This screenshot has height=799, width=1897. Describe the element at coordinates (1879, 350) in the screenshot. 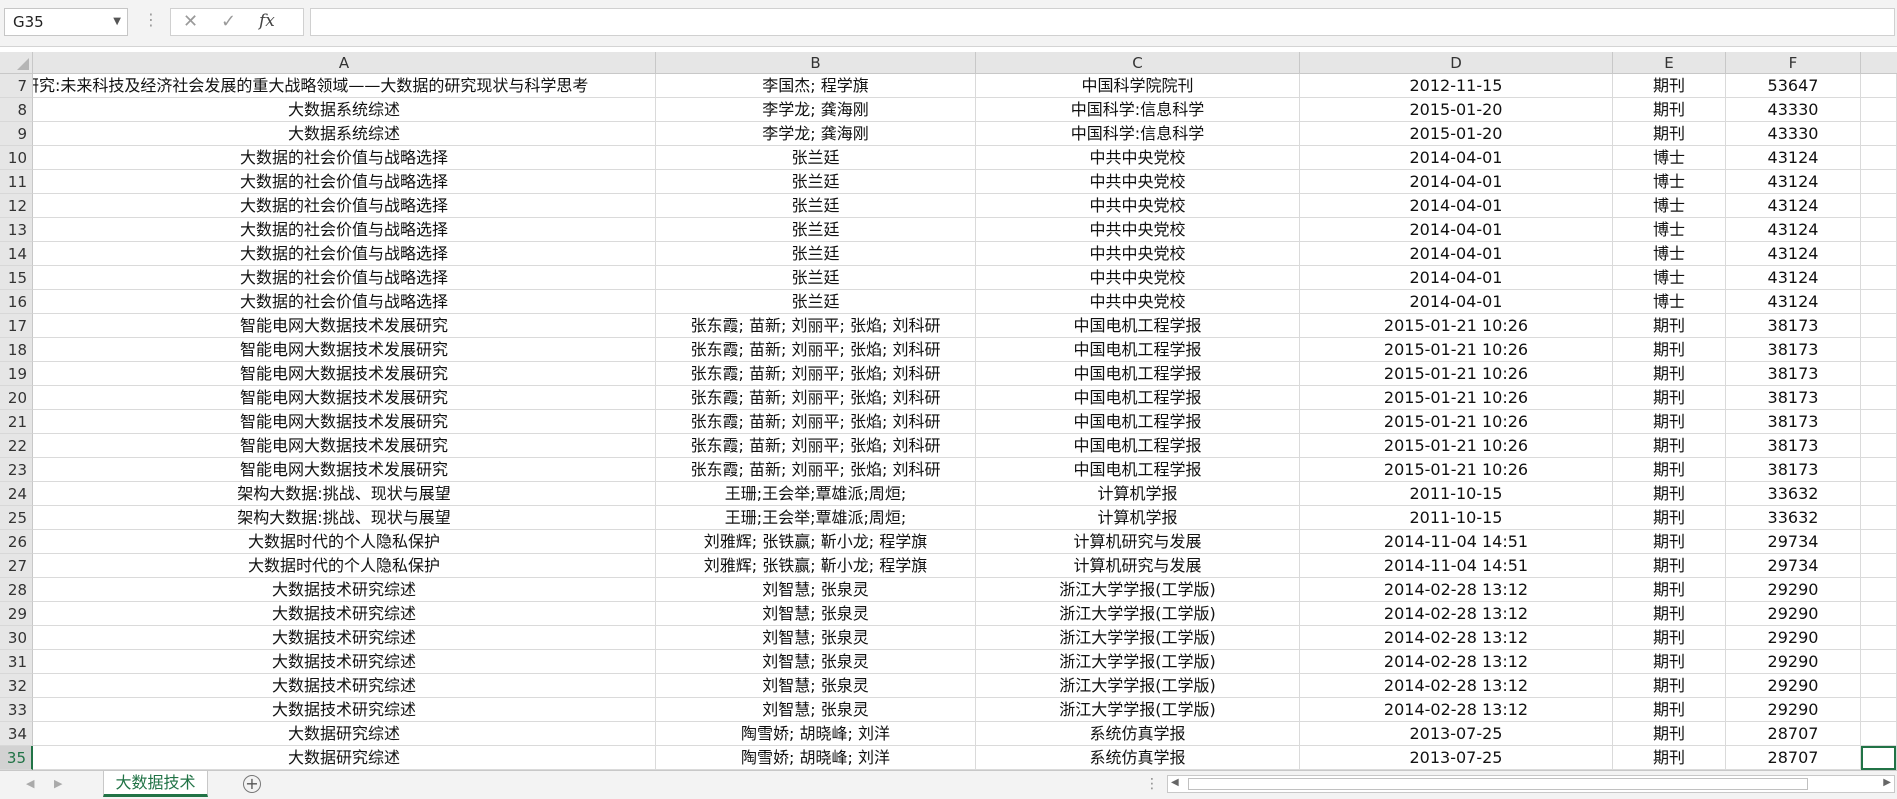

I see `cell-g18` at that location.